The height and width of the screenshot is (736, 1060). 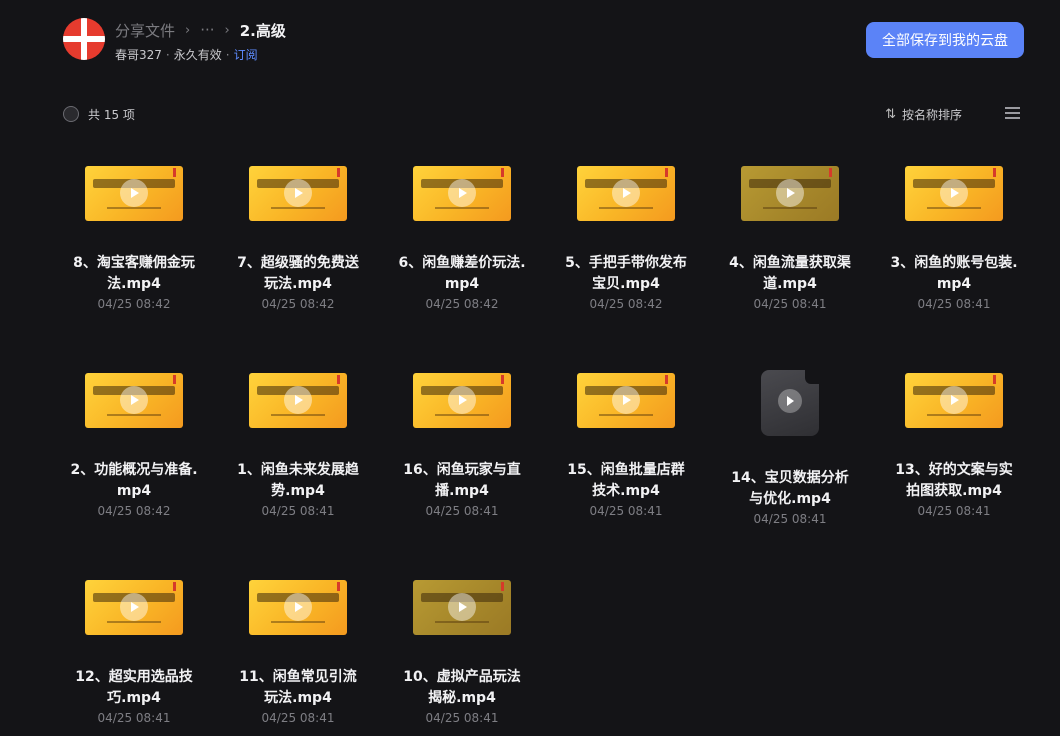 What do you see at coordinates (134, 688) in the screenshot?
I see `file-name: 12、超实用选品技巧.mp4` at bounding box center [134, 688].